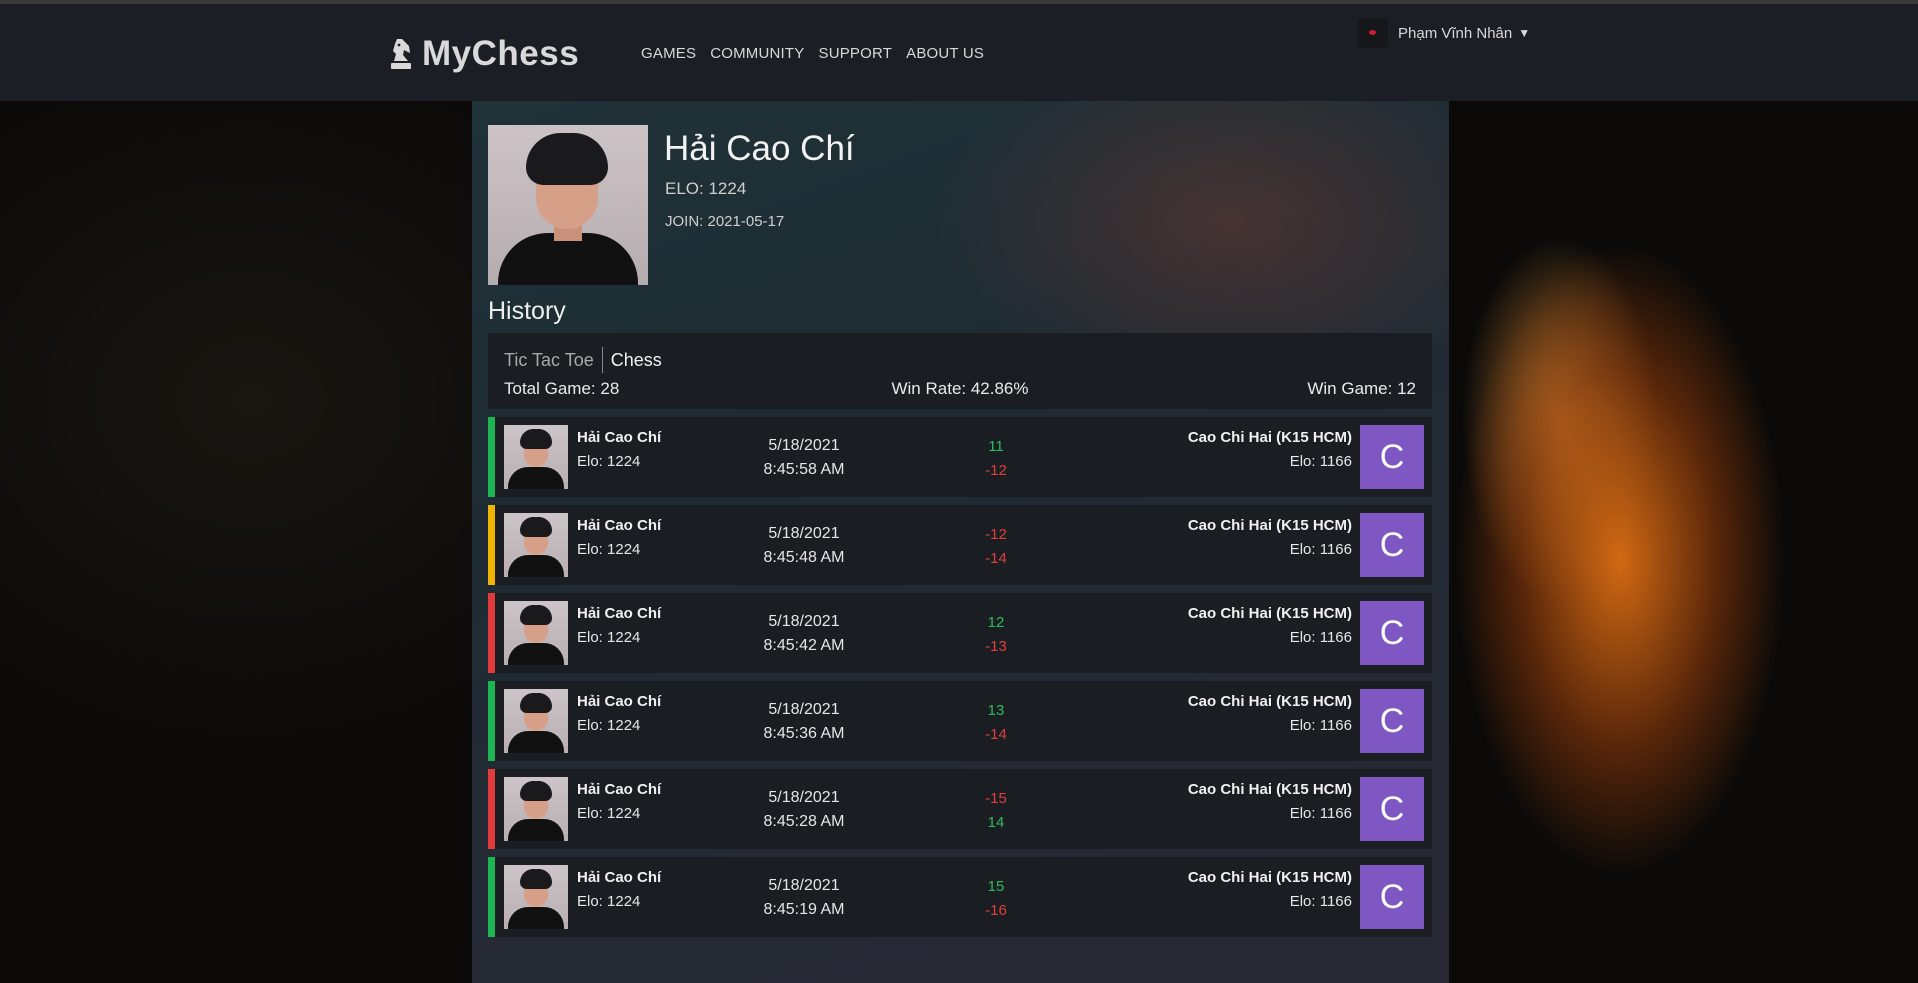  Describe the element at coordinates (804, 469) in the screenshot. I see `game-time: 8:45:58 AM` at that location.